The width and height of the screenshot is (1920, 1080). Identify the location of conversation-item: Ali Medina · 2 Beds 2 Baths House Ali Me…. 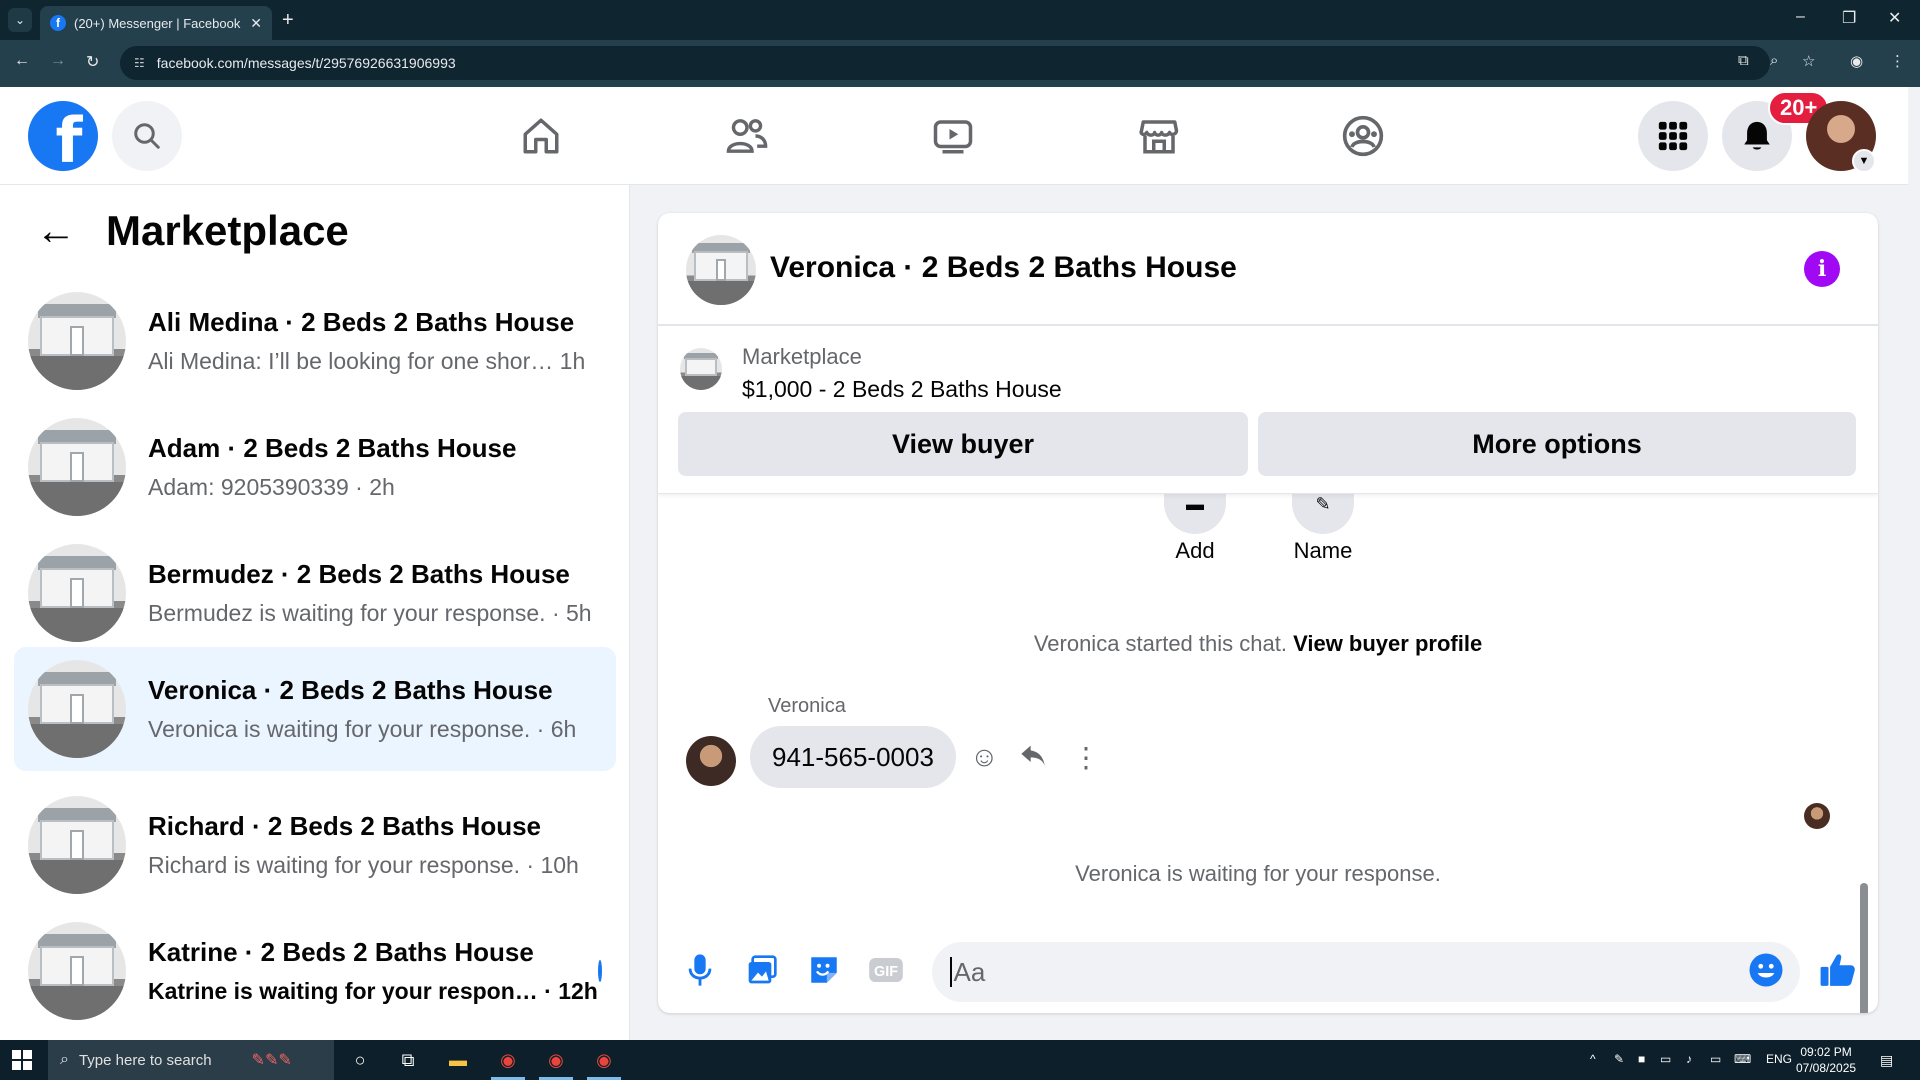
(315, 341).